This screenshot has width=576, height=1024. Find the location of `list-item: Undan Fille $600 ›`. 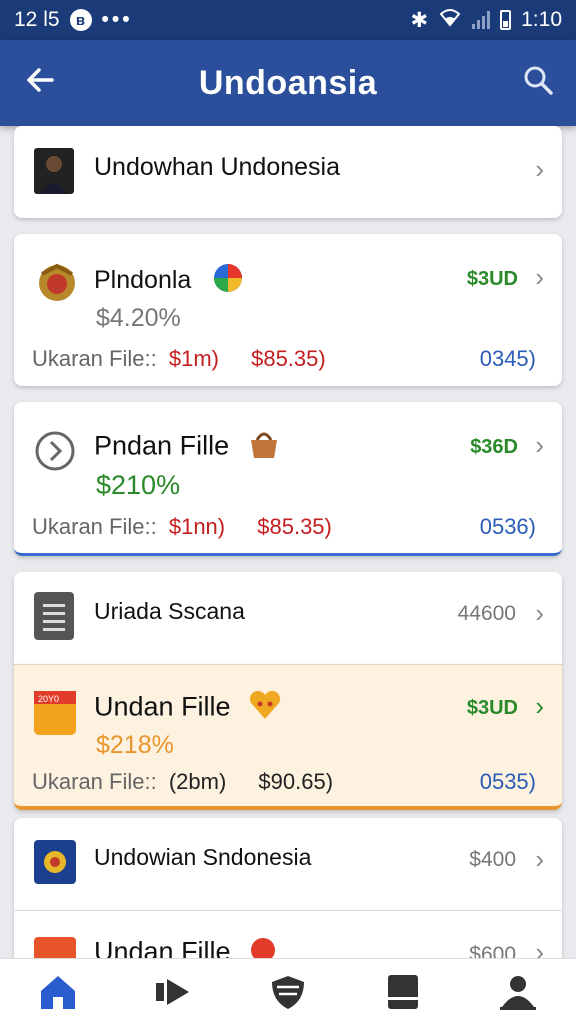

list-item: Undan Fille $600 › is located at coordinates (288, 934).